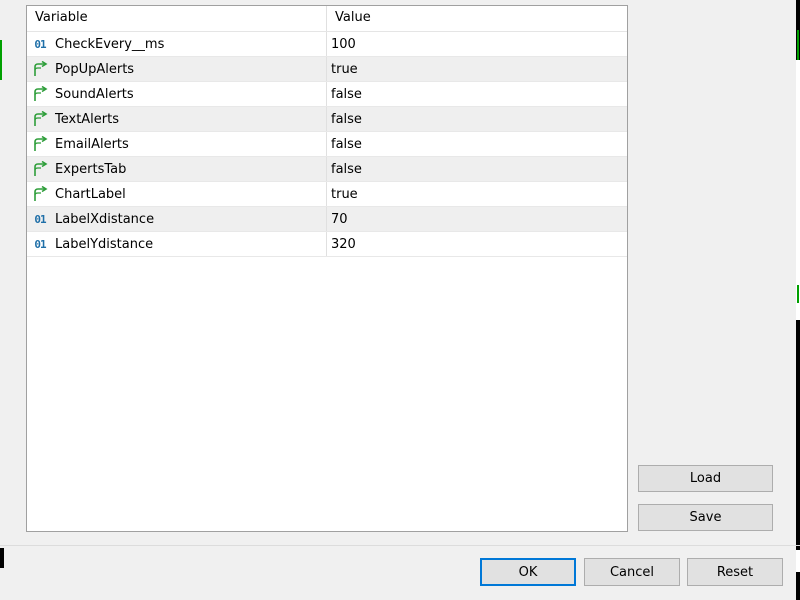 The image size is (800, 600). I want to click on variable-value: 100, so click(343, 44).